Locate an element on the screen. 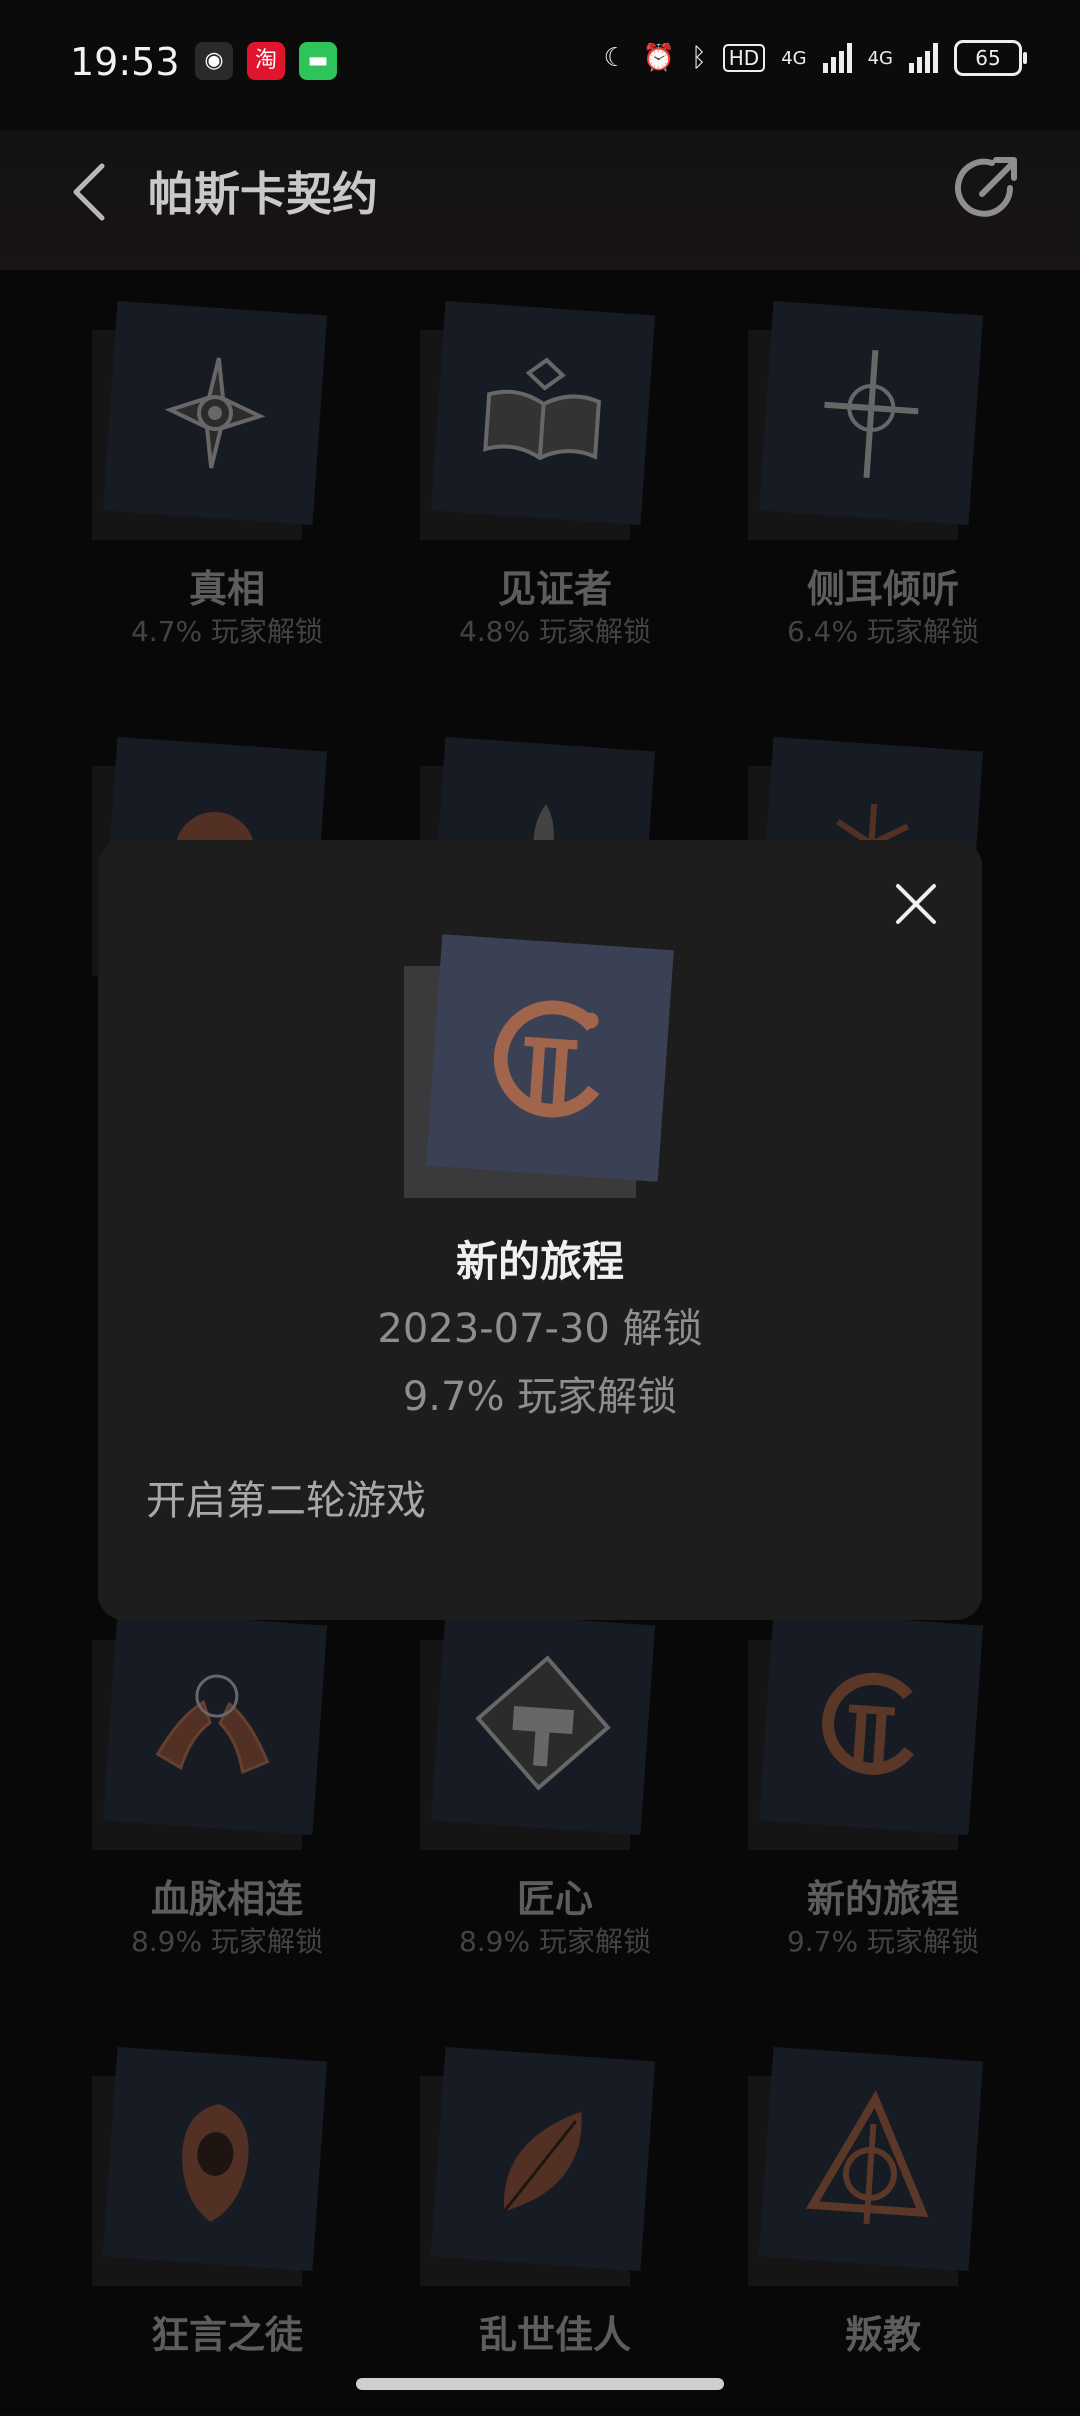  achievement-item: 匠心 8.9% 玩家解锁 is located at coordinates (555, 1790).